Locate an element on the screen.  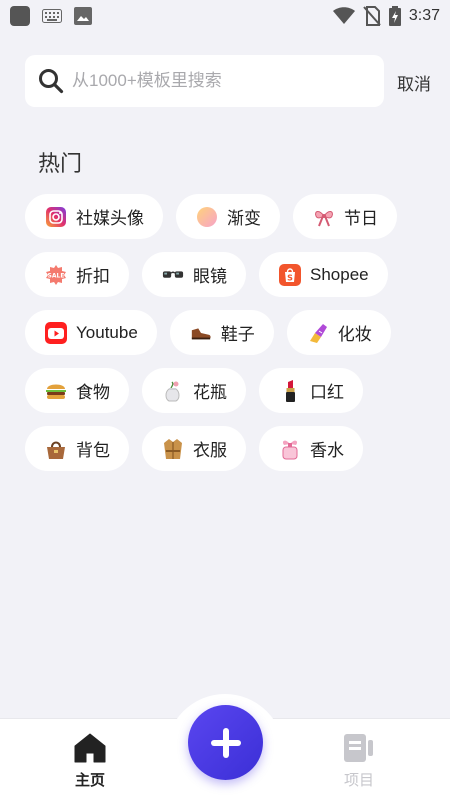
projects-icon is located at coordinates (358, 748).